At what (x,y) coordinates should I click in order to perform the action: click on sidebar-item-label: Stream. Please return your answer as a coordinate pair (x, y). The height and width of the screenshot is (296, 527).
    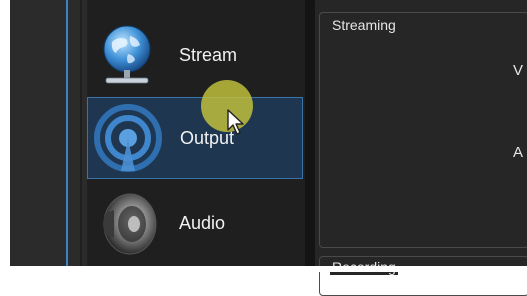
    Looking at the image, I should click on (208, 54).